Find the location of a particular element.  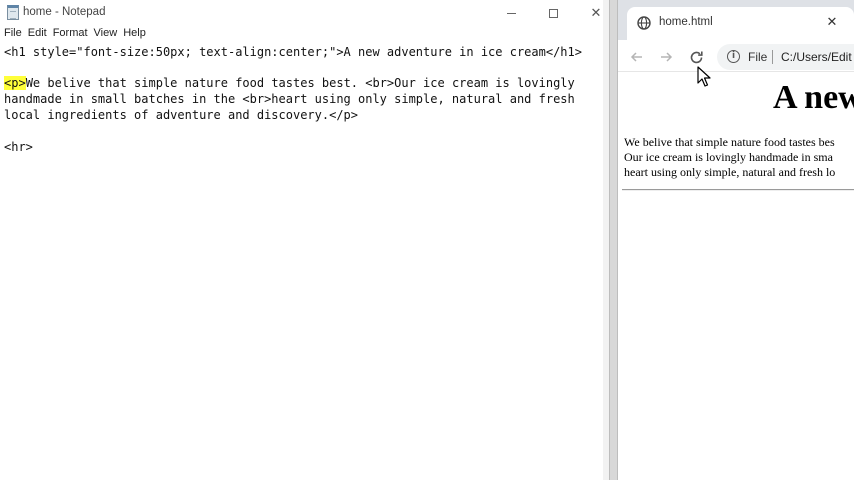

maximize-button is located at coordinates (553, 13).